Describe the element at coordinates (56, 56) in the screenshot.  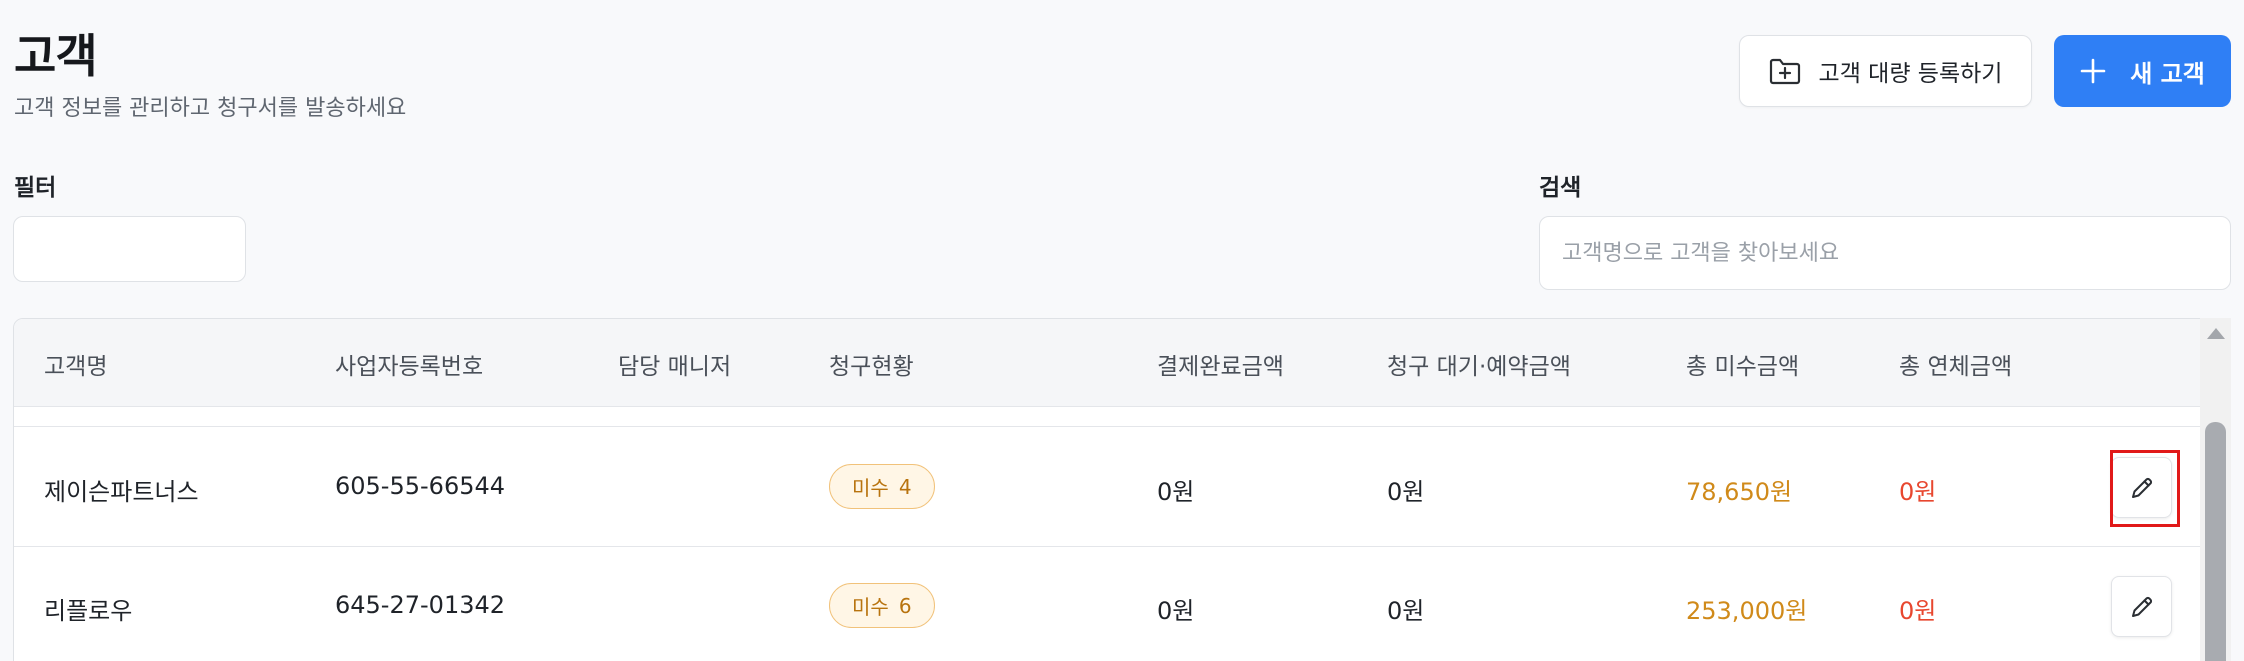
I see `page-title: 고객` at that location.